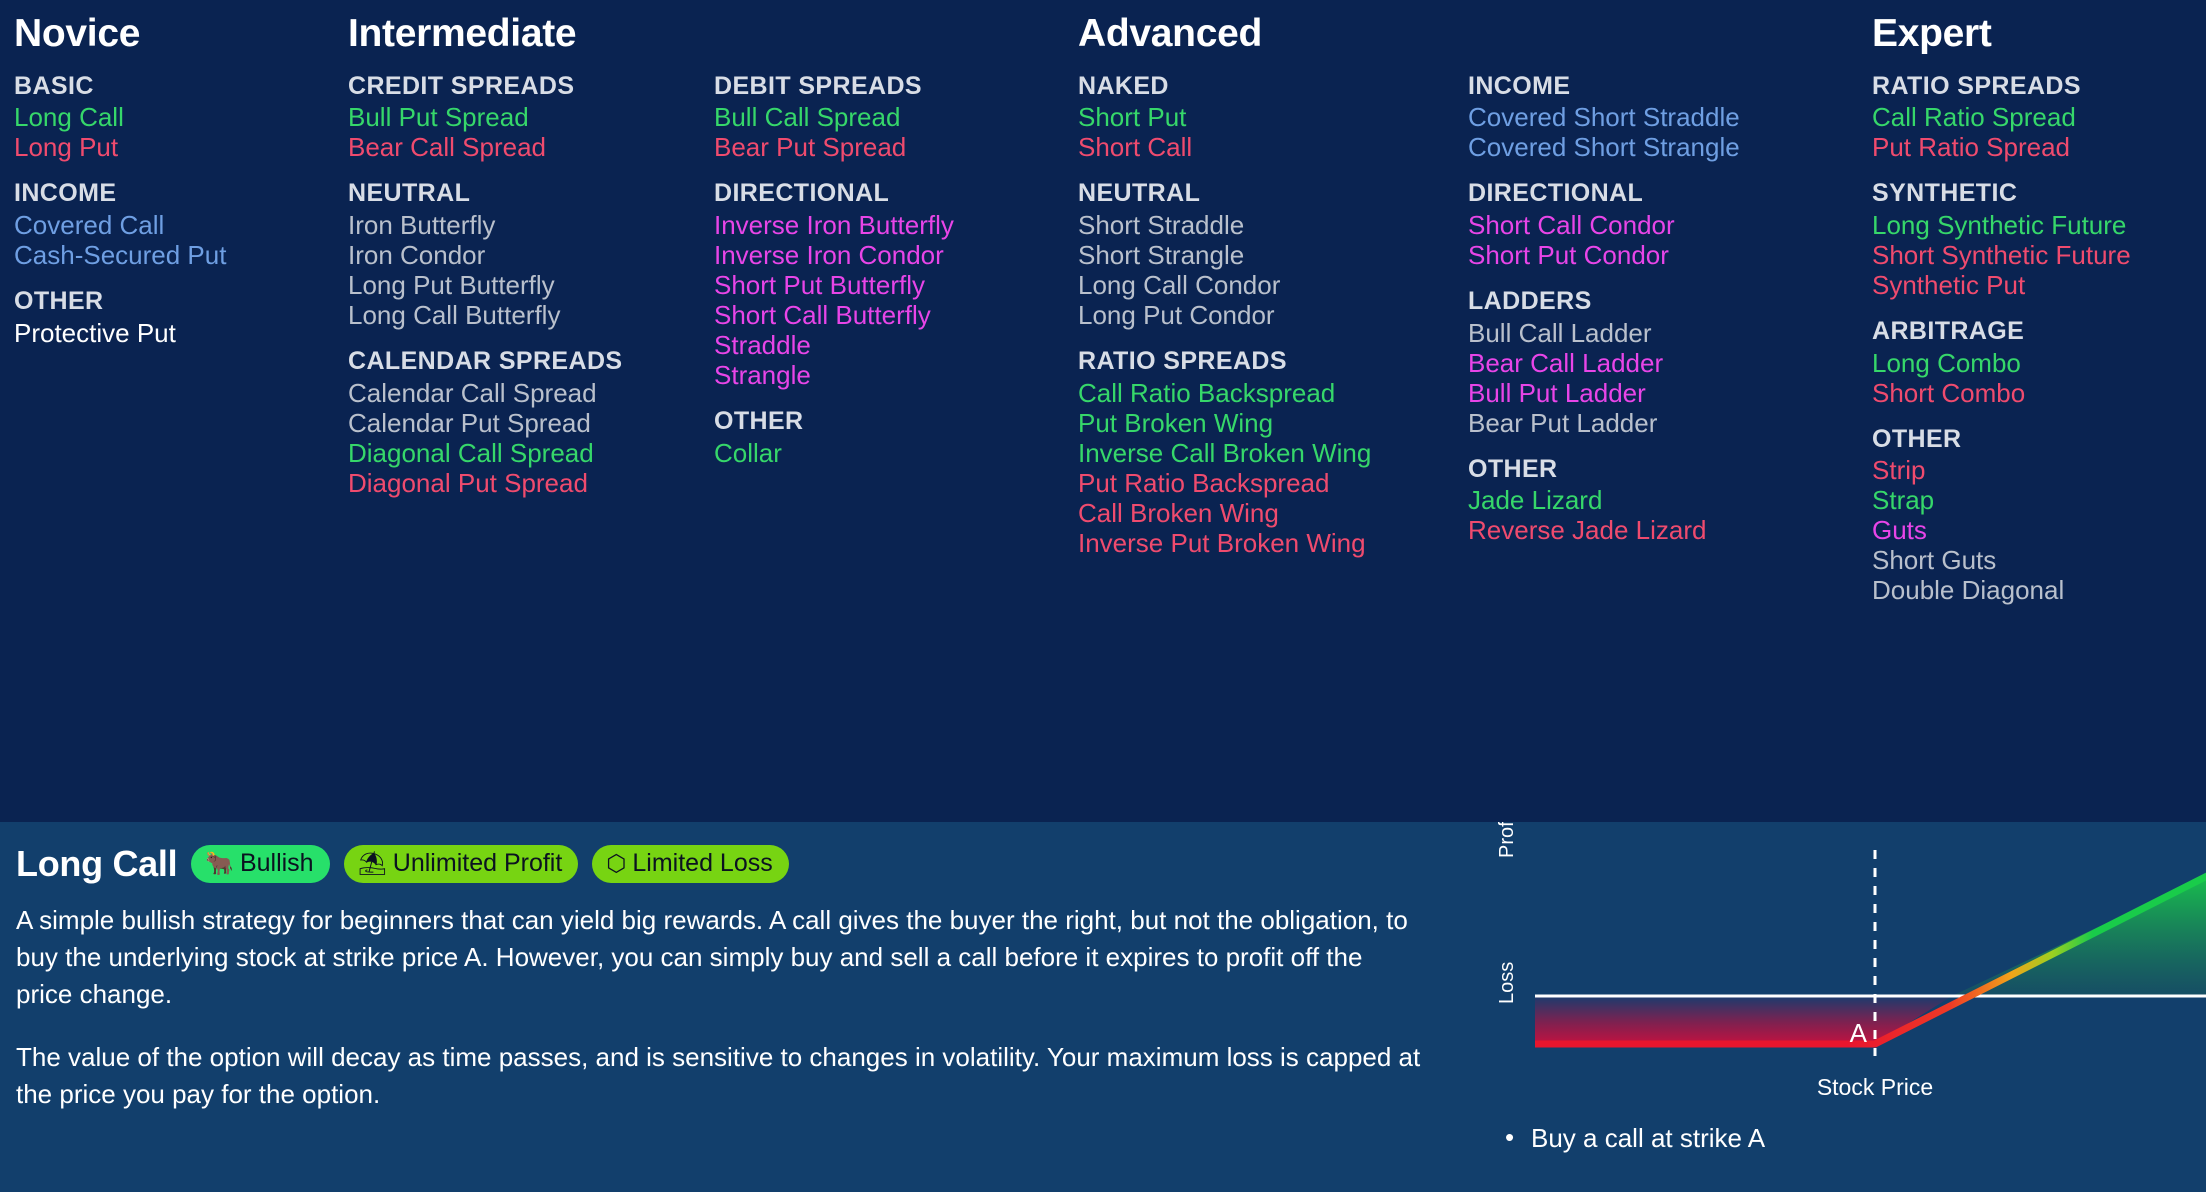 This screenshot has width=2206, height=1192. What do you see at coordinates (1507, 983) in the screenshot?
I see `chart-loss-label: Loss` at bounding box center [1507, 983].